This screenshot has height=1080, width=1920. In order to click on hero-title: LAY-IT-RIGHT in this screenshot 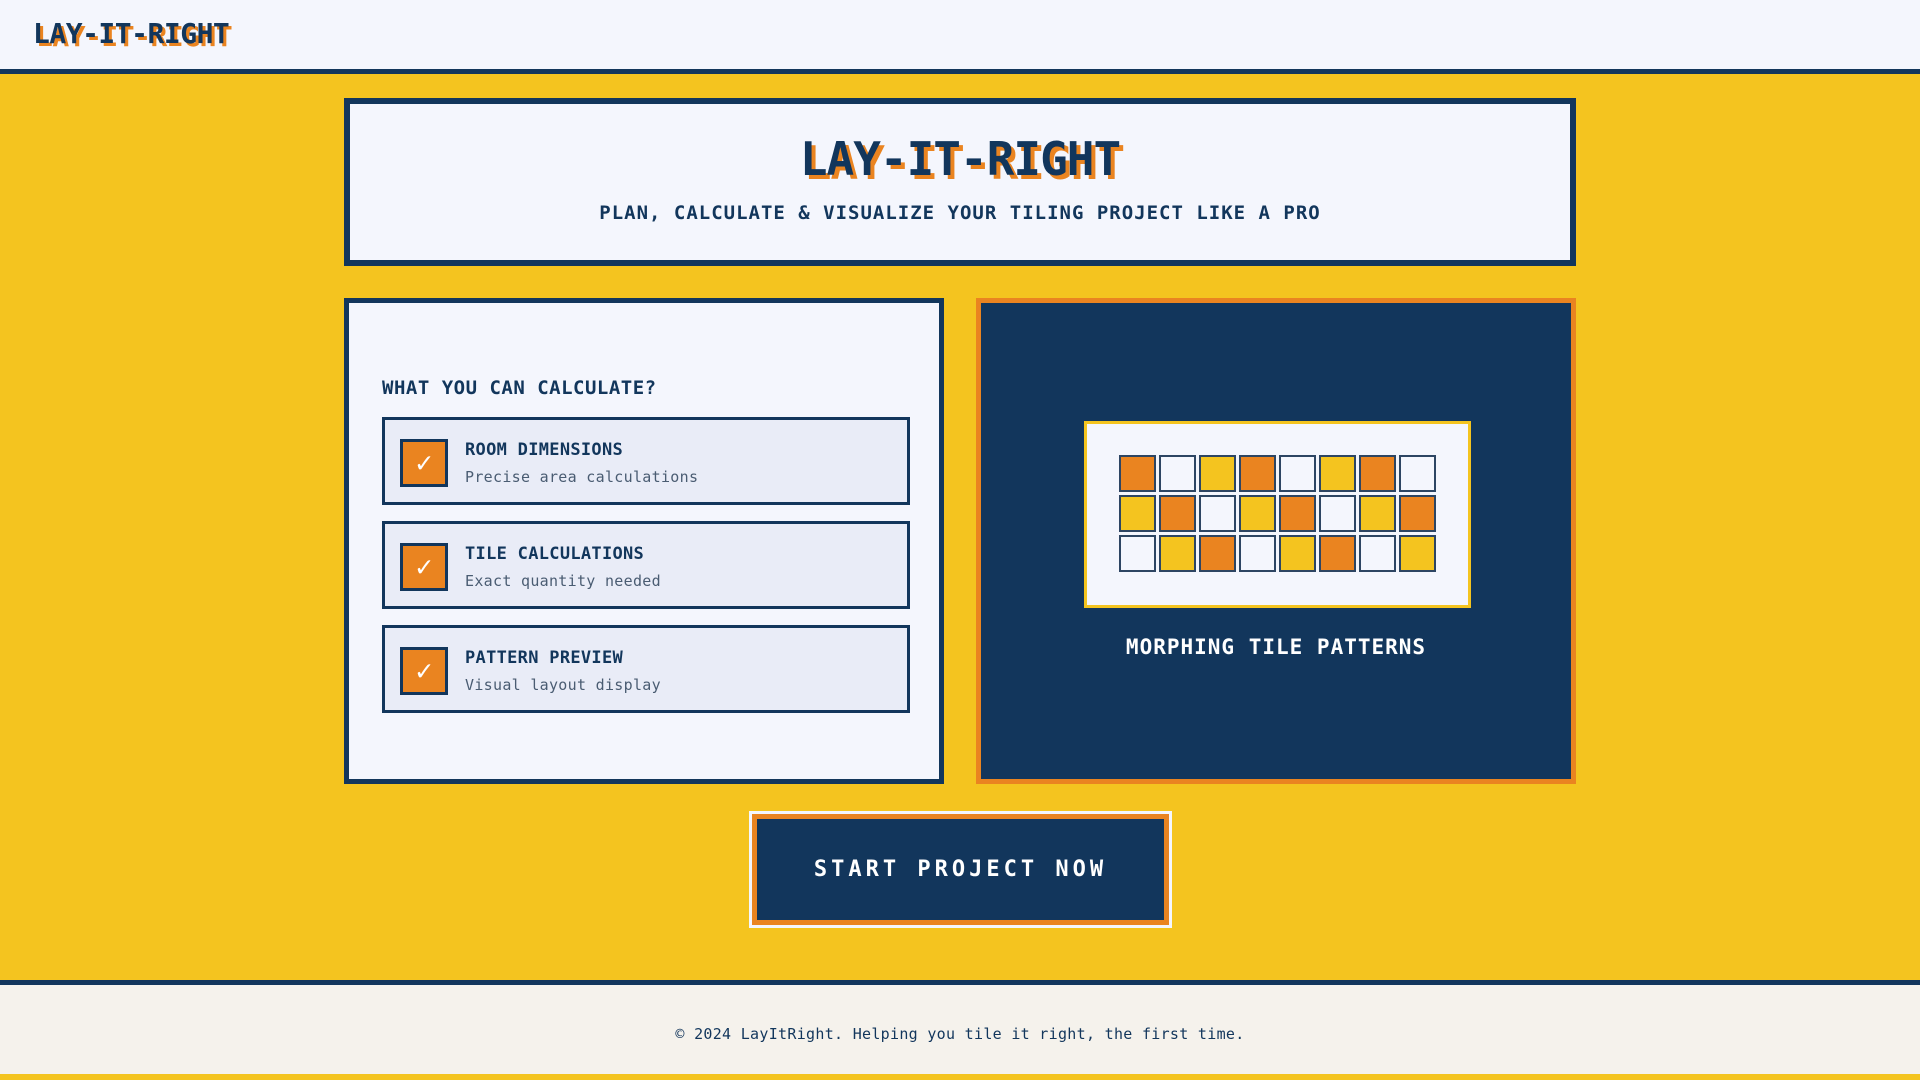, I will do `click(960, 159)`.